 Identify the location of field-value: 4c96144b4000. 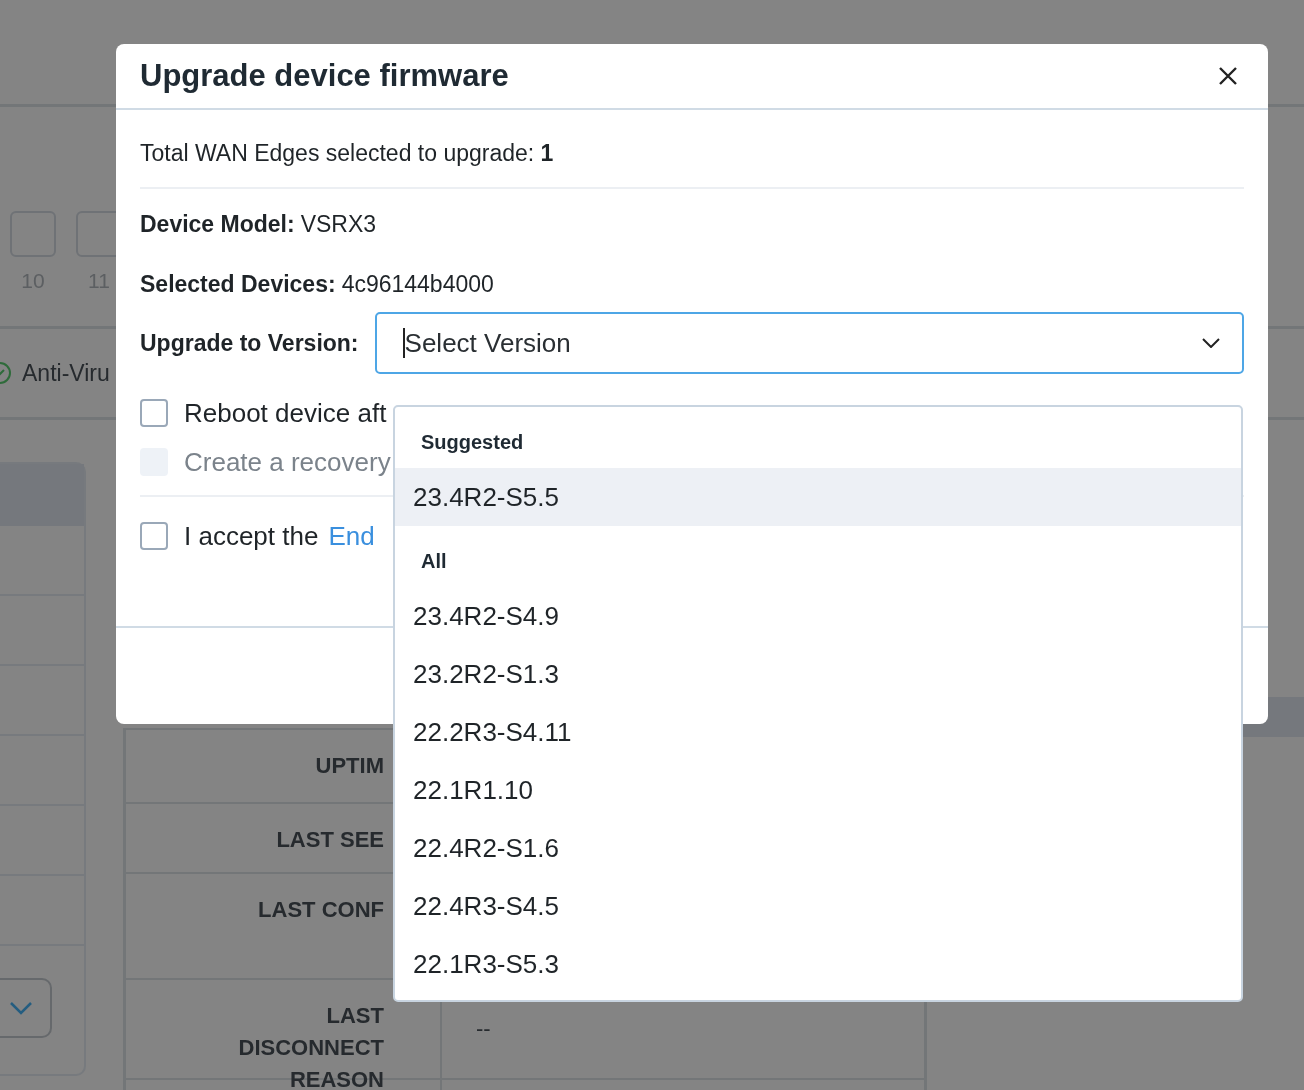
(417, 284).